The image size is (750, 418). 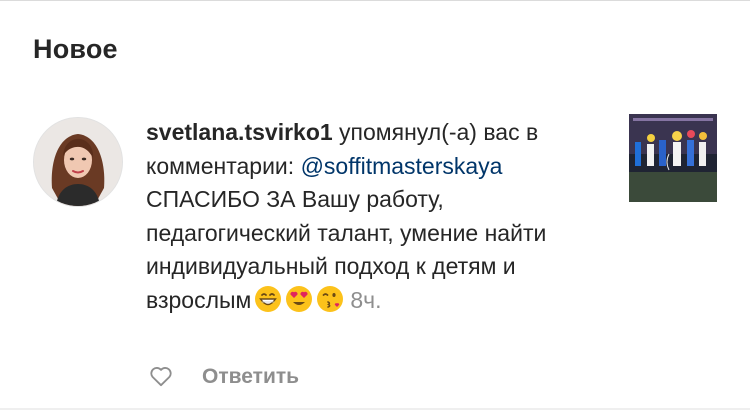 What do you see at coordinates (75, 49) in the screenshot?
I see `section-title: Новое` at bounding box center [75, 49].